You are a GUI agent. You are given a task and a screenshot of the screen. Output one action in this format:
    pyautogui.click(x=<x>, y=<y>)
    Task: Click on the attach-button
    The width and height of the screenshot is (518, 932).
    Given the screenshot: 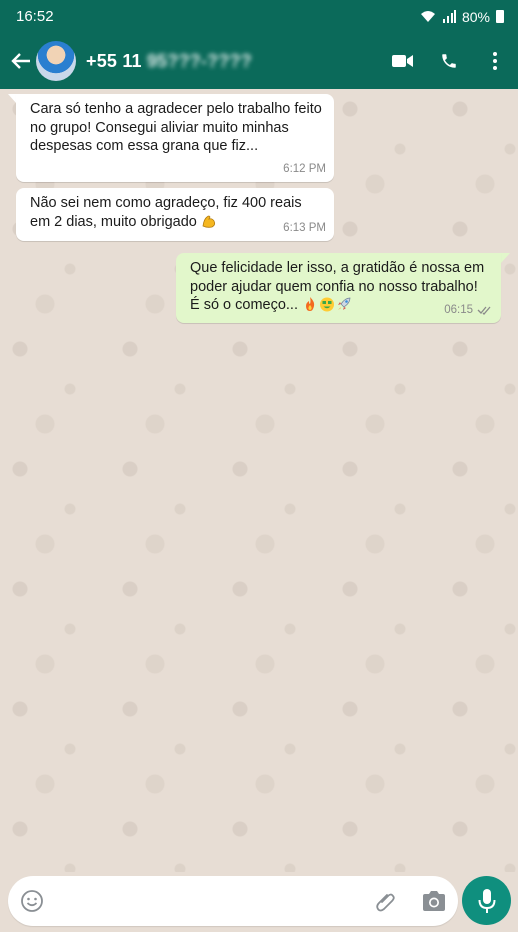 What is the action you would take?
    pyautogui.click(x=386, y=901)
    